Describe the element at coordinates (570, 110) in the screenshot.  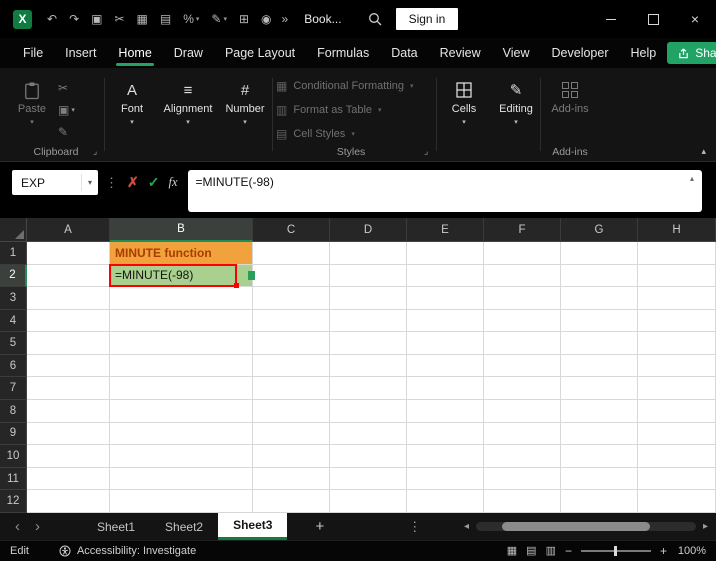
I see `add-ins-button: Add-ins` at that location.